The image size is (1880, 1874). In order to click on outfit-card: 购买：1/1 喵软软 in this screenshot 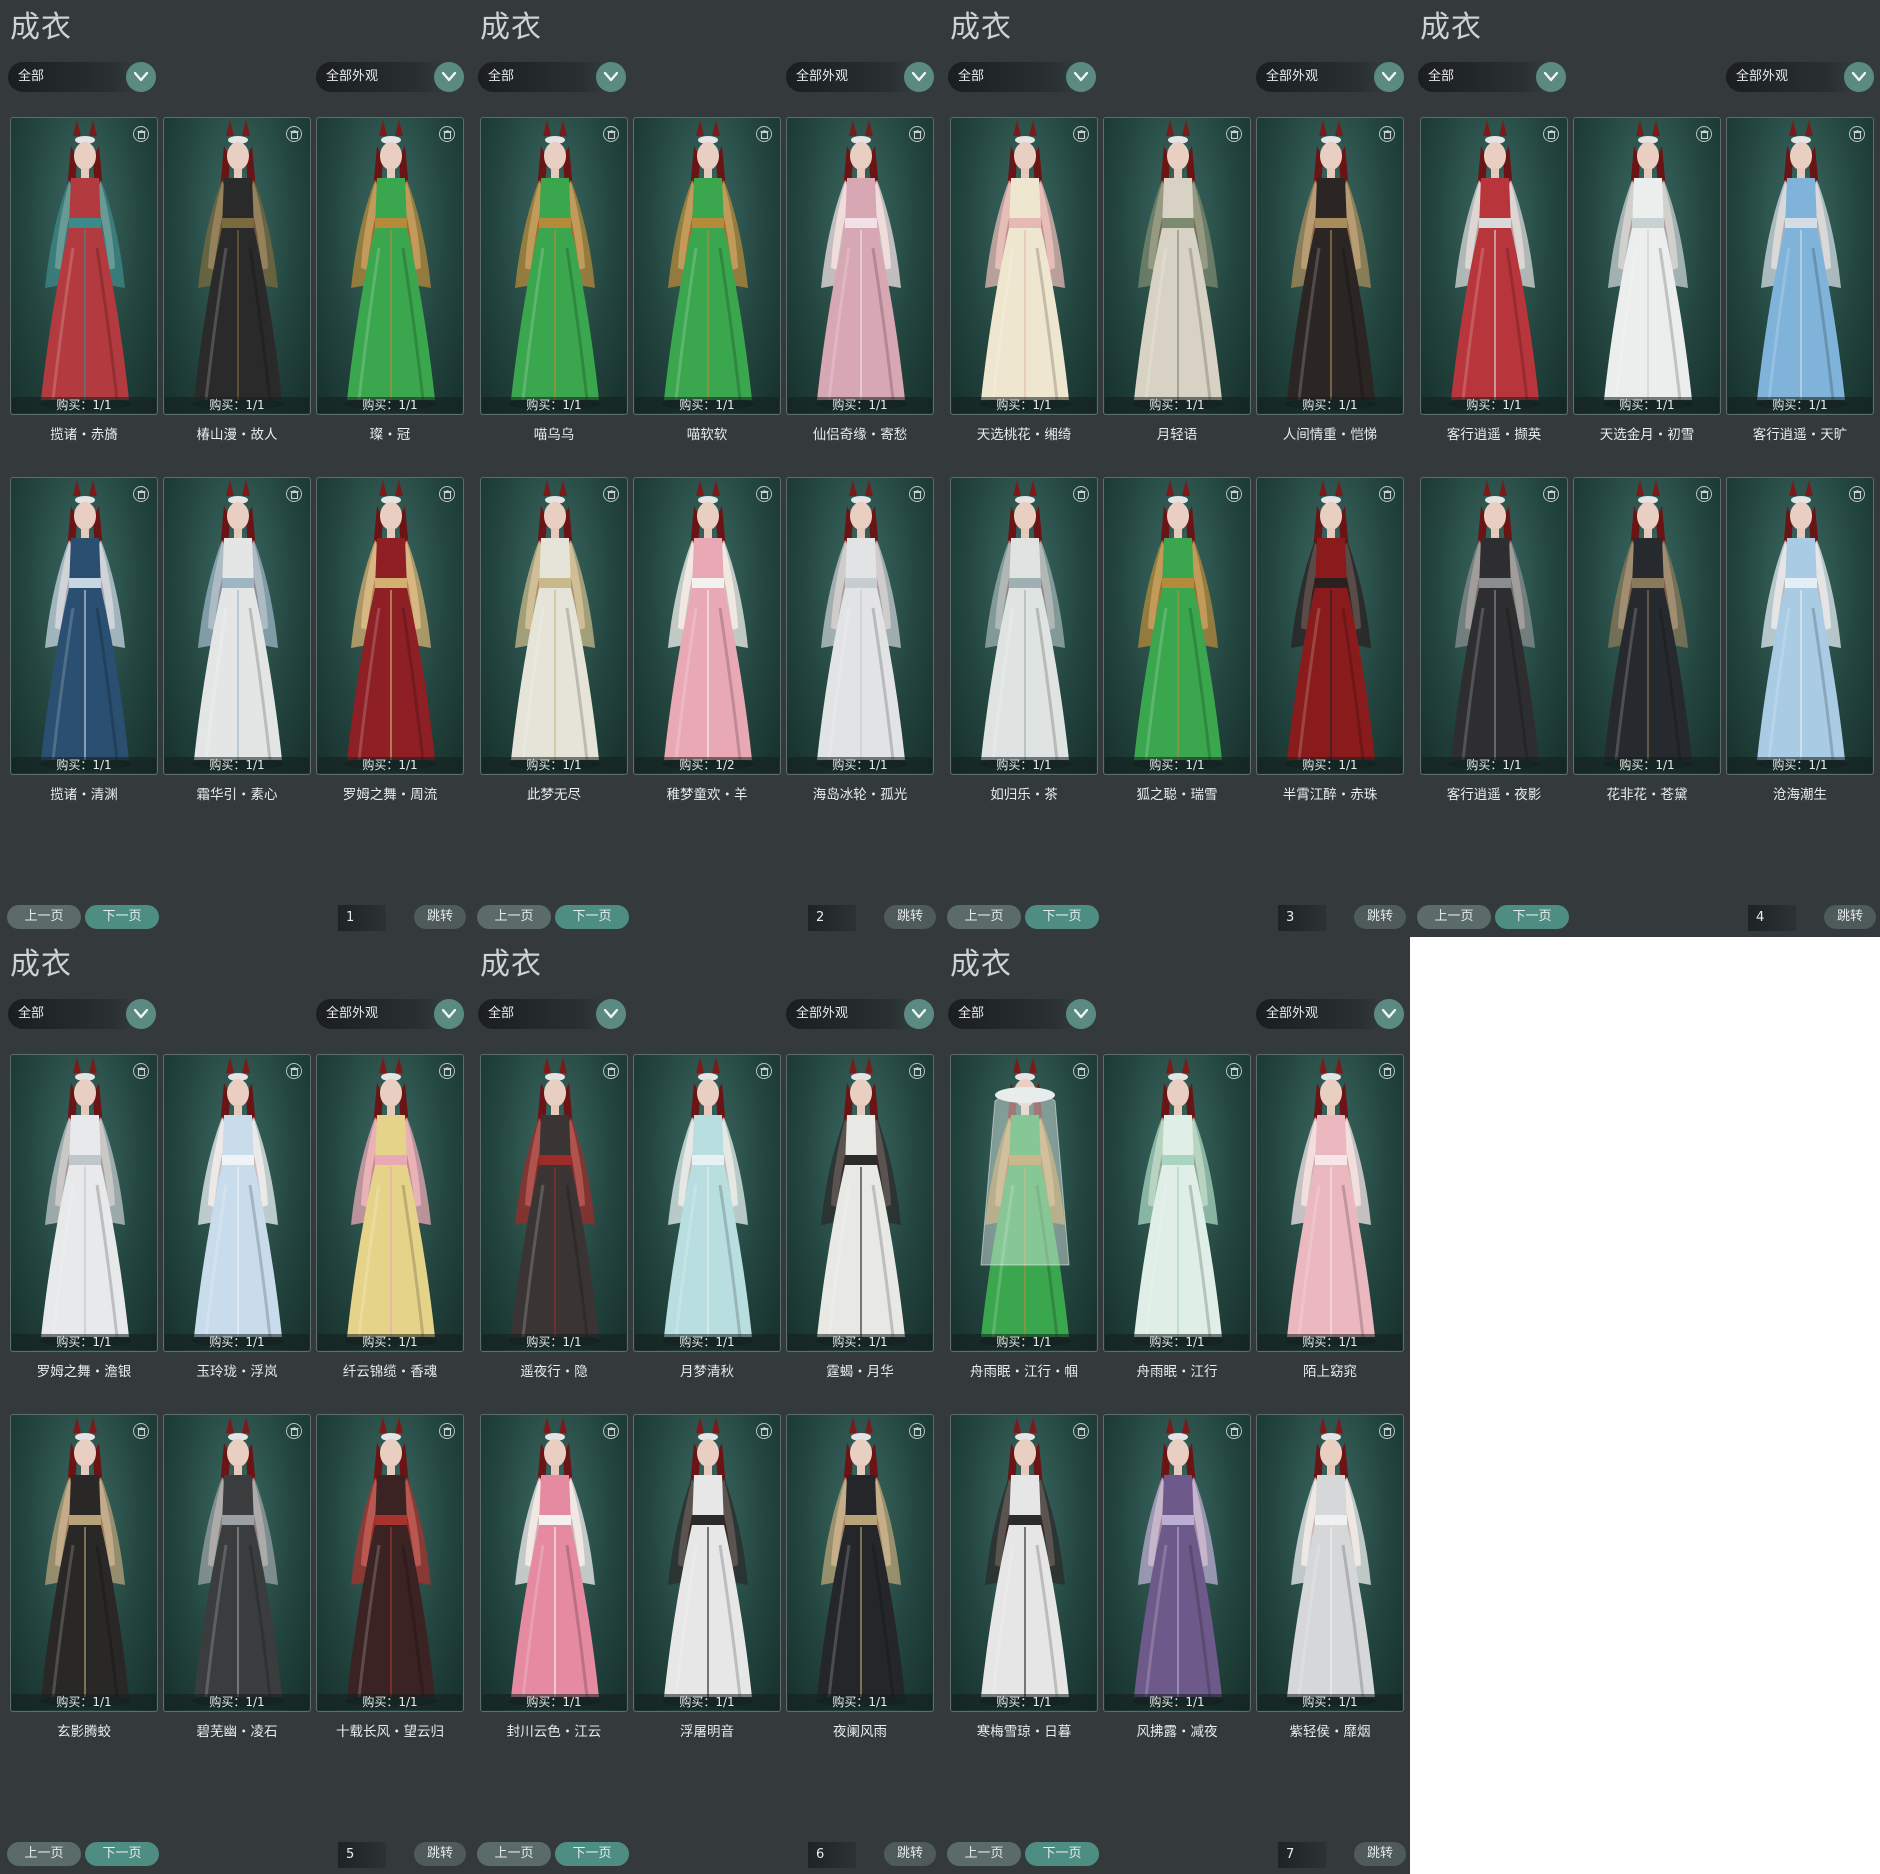, I will do `click(707, 297)`.